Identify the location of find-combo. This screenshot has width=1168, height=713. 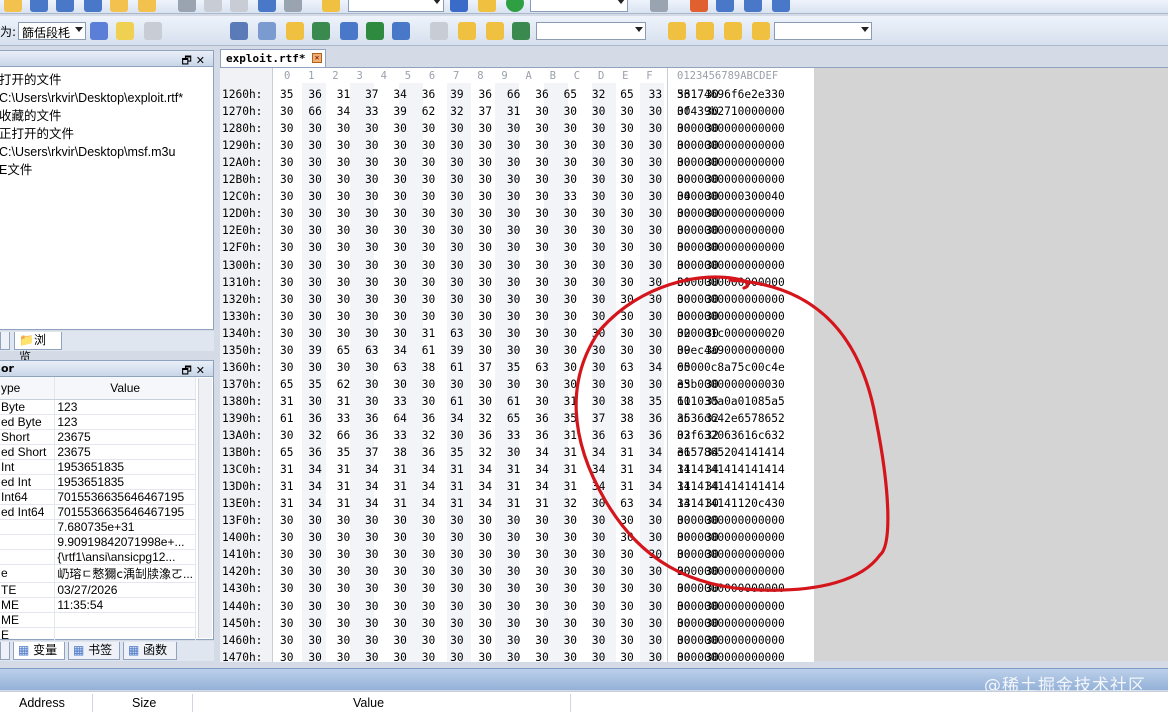
(396, 6).